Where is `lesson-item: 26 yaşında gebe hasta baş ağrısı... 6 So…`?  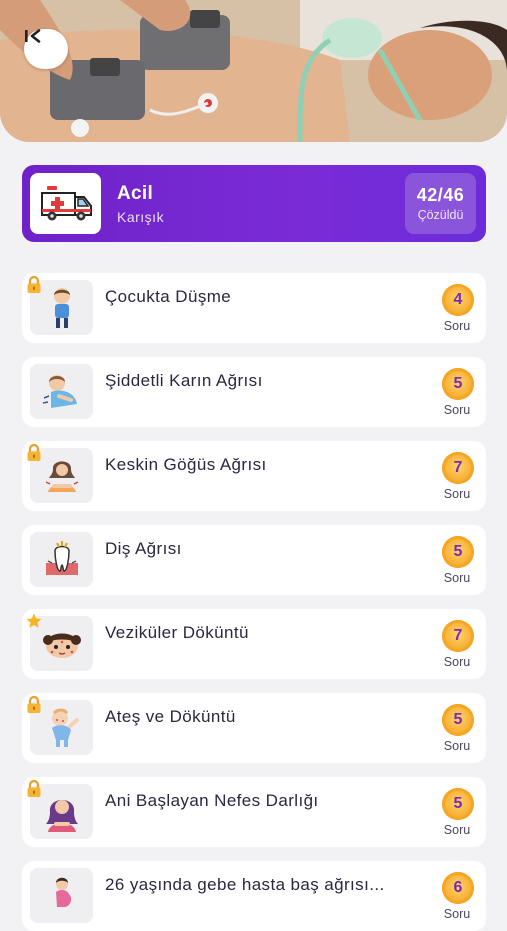
lesson-item: 26 yaşında gebe hasta baş ağrısı... 6 So… is located at coordinates (254, 896).